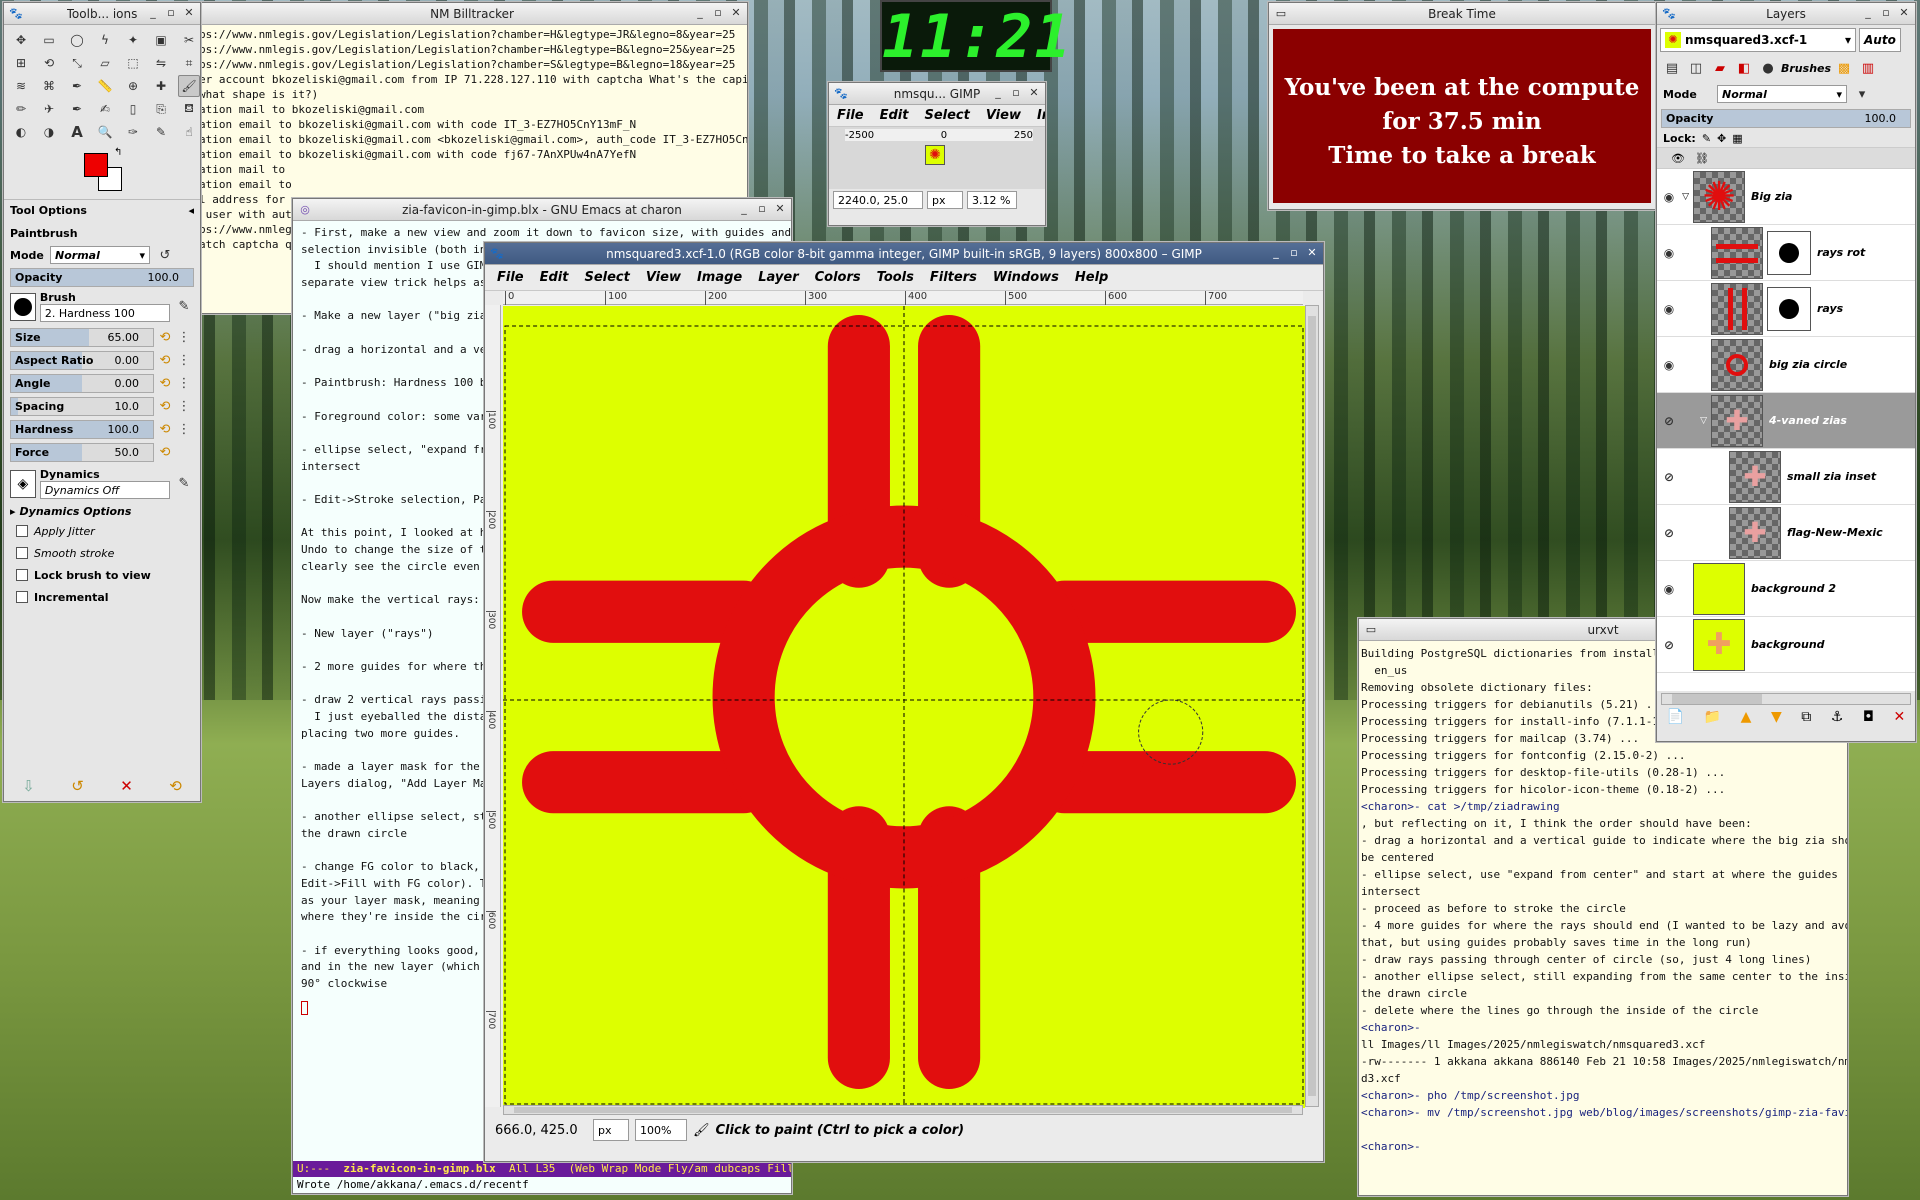 The width and height of the screenshot is (1920, 1200). Describe the element at coordinates (21, 132) in the screenshot. I see `blend-icon: ◐` at that location.